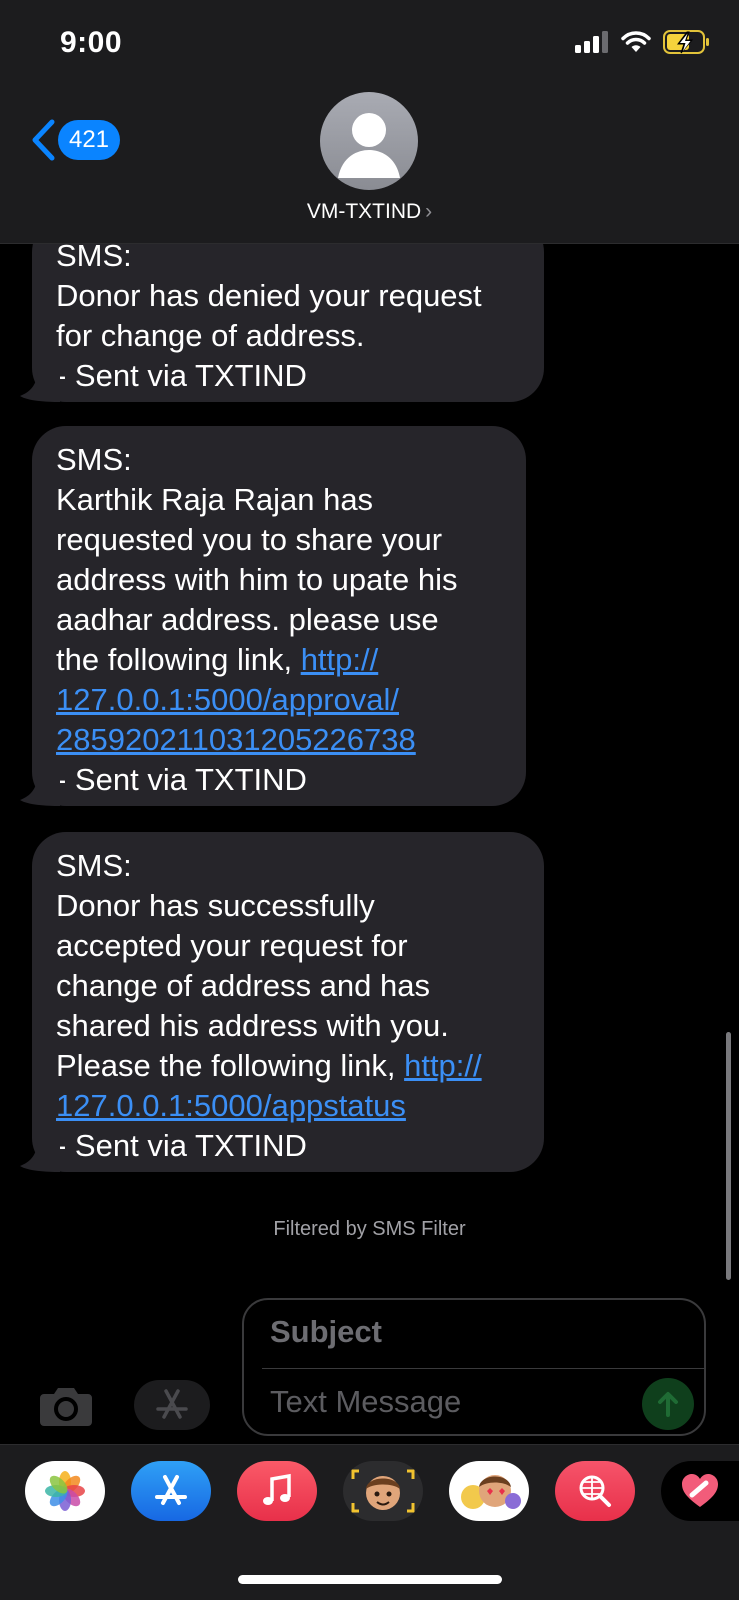 This screenshot has width=739, height=1600. I want to click on memoji-icon, so click(383, 1491).